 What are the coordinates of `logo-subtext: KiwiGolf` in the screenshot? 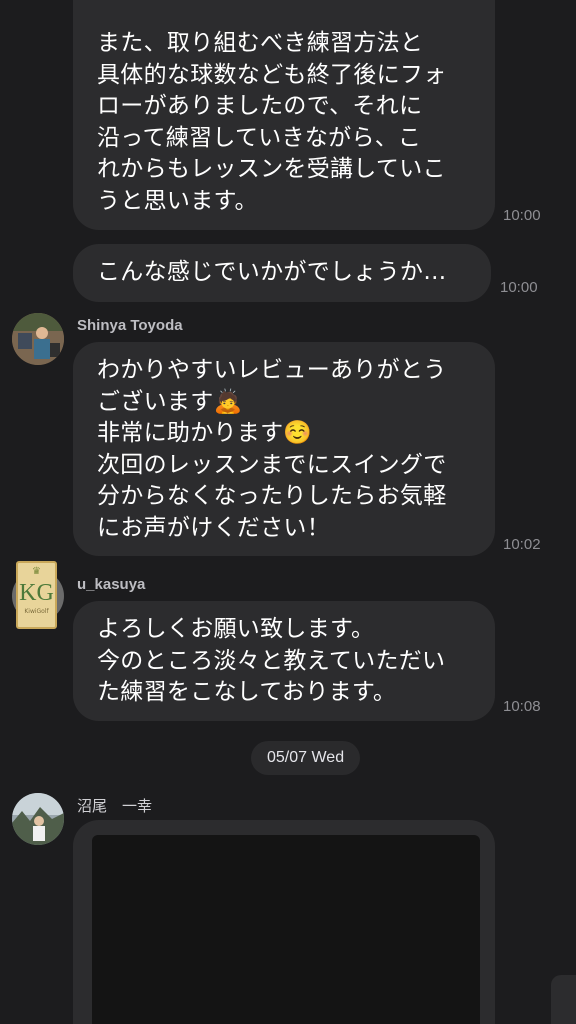 It's located at (36, 611).